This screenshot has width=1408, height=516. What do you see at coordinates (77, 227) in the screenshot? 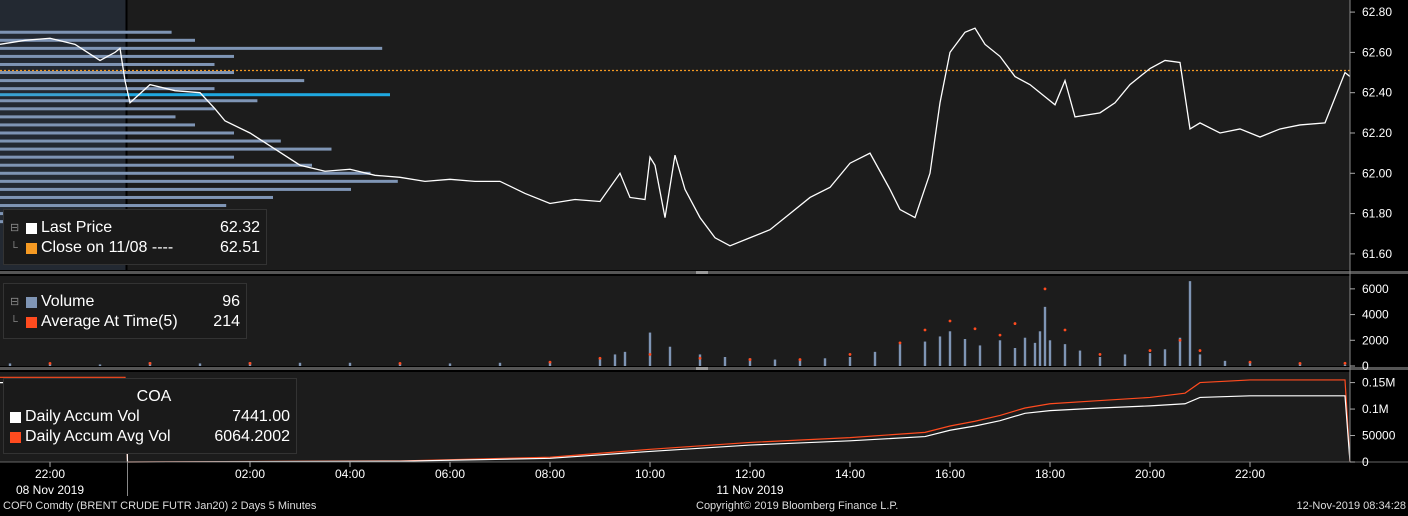
I see `legend-label: Last Price` at bounding box center [77, 227].